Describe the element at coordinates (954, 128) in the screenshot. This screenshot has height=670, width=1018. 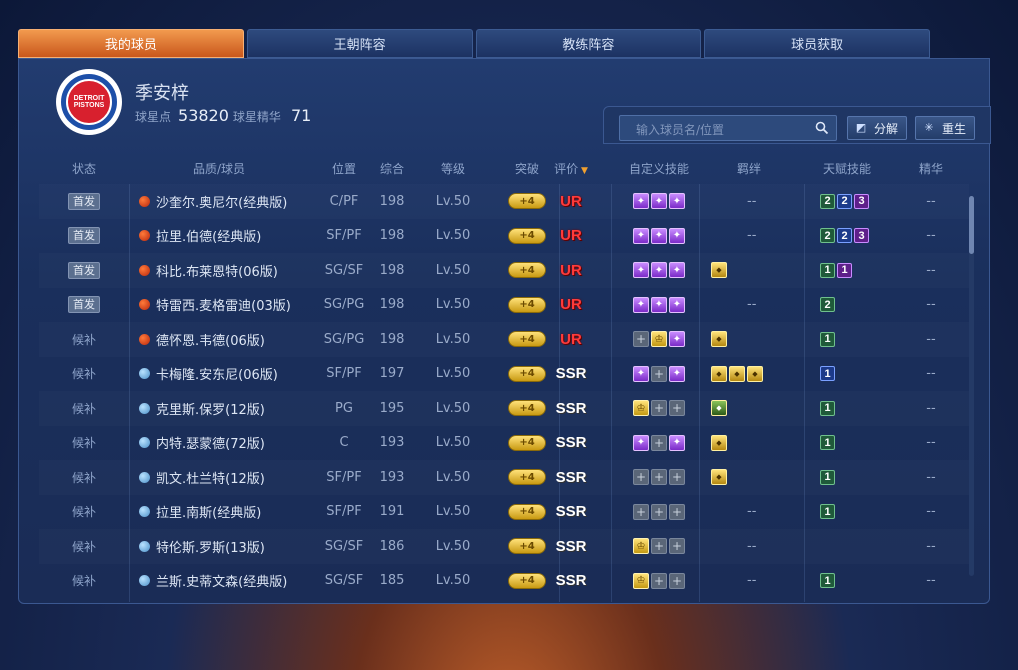
I see `rebirth-label: 重生` at that location.